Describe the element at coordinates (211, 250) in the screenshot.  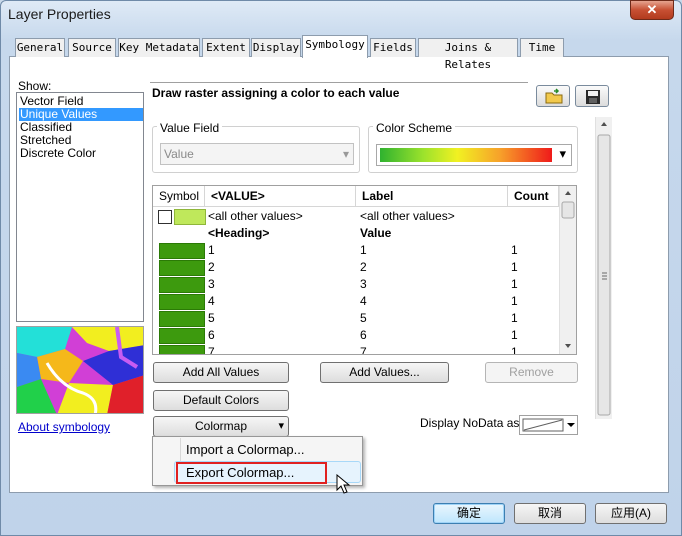
I see `table-row-value: 1` at that location.